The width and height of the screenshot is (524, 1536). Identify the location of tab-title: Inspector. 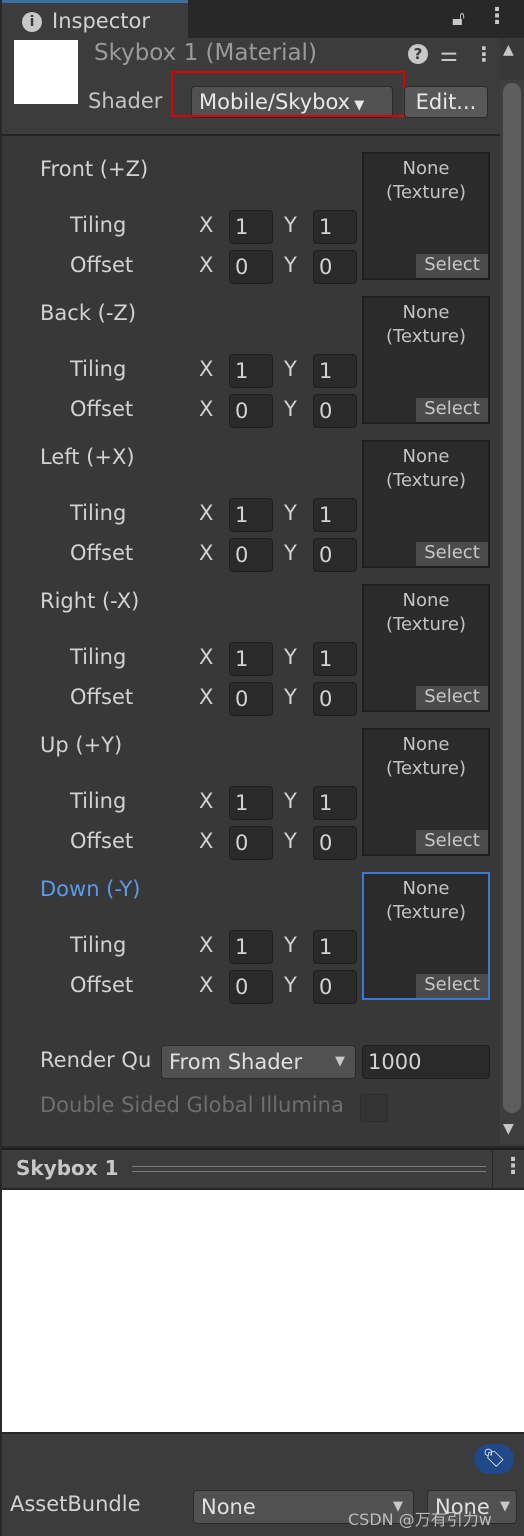
(101, 21).